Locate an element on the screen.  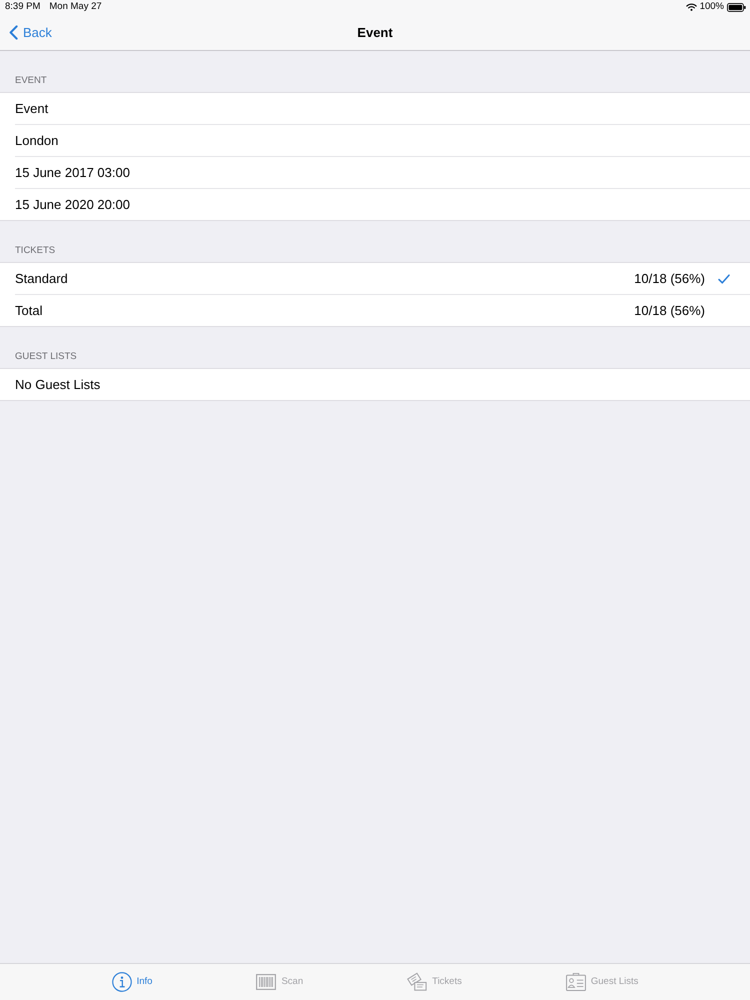
tab: Scan is located at coordinates (280, 982).